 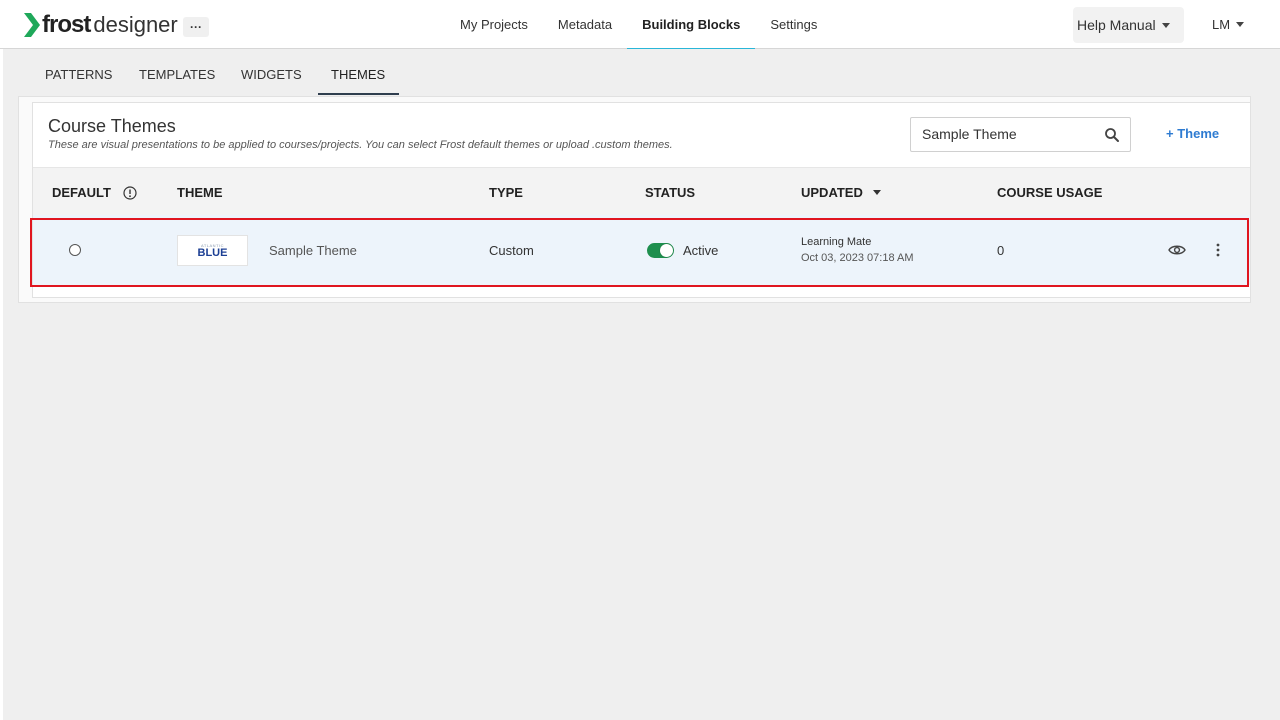 I want to click on more-menu-button: ···, so click(x=196, y=27).